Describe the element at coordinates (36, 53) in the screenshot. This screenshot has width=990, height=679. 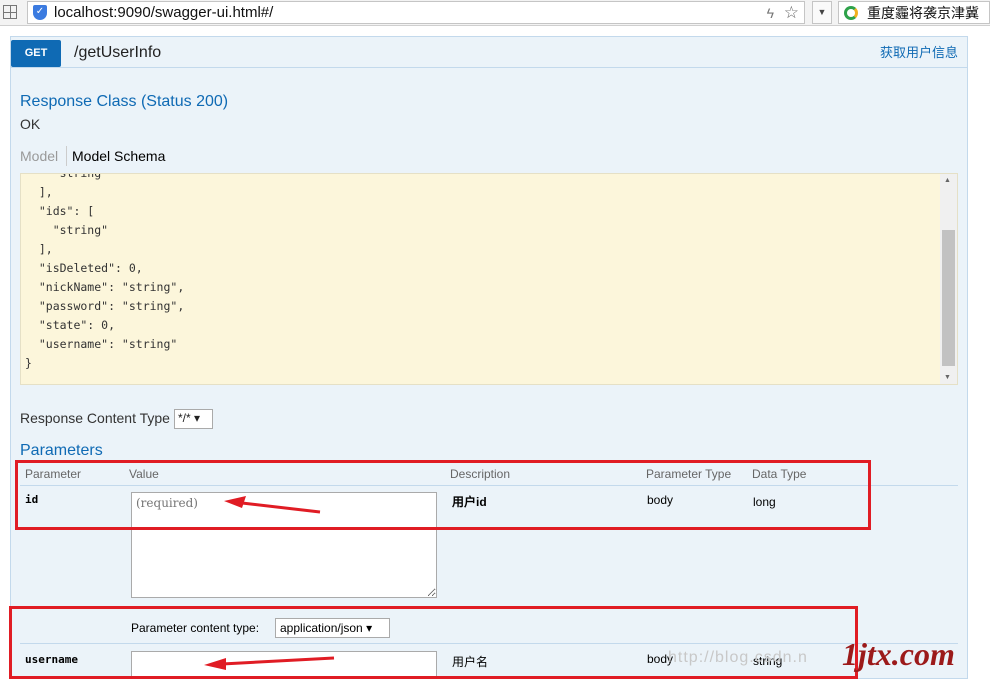
I see `http-method-badge: GET` at that location.